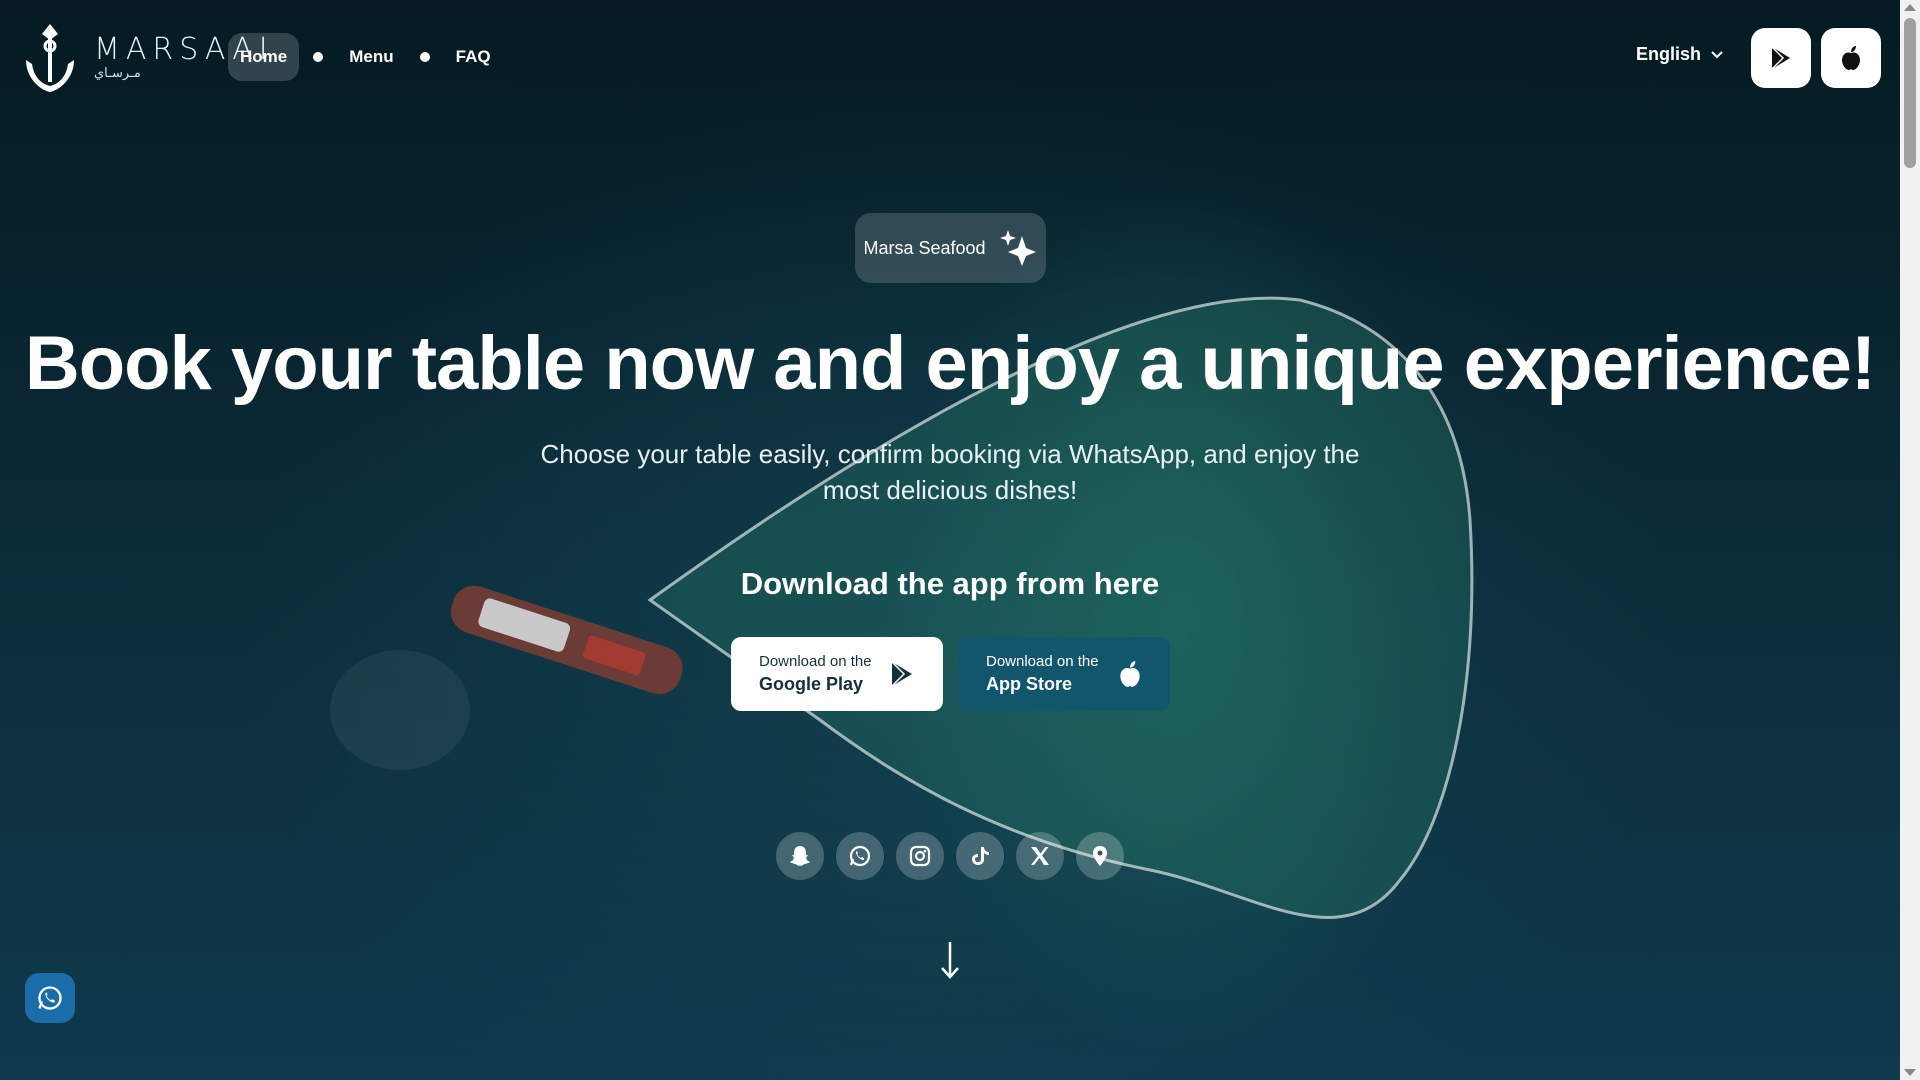 Image resolution: width=1920 pixels, height=1080 pixels. I want to click on x-icon, so click(1040, 856).